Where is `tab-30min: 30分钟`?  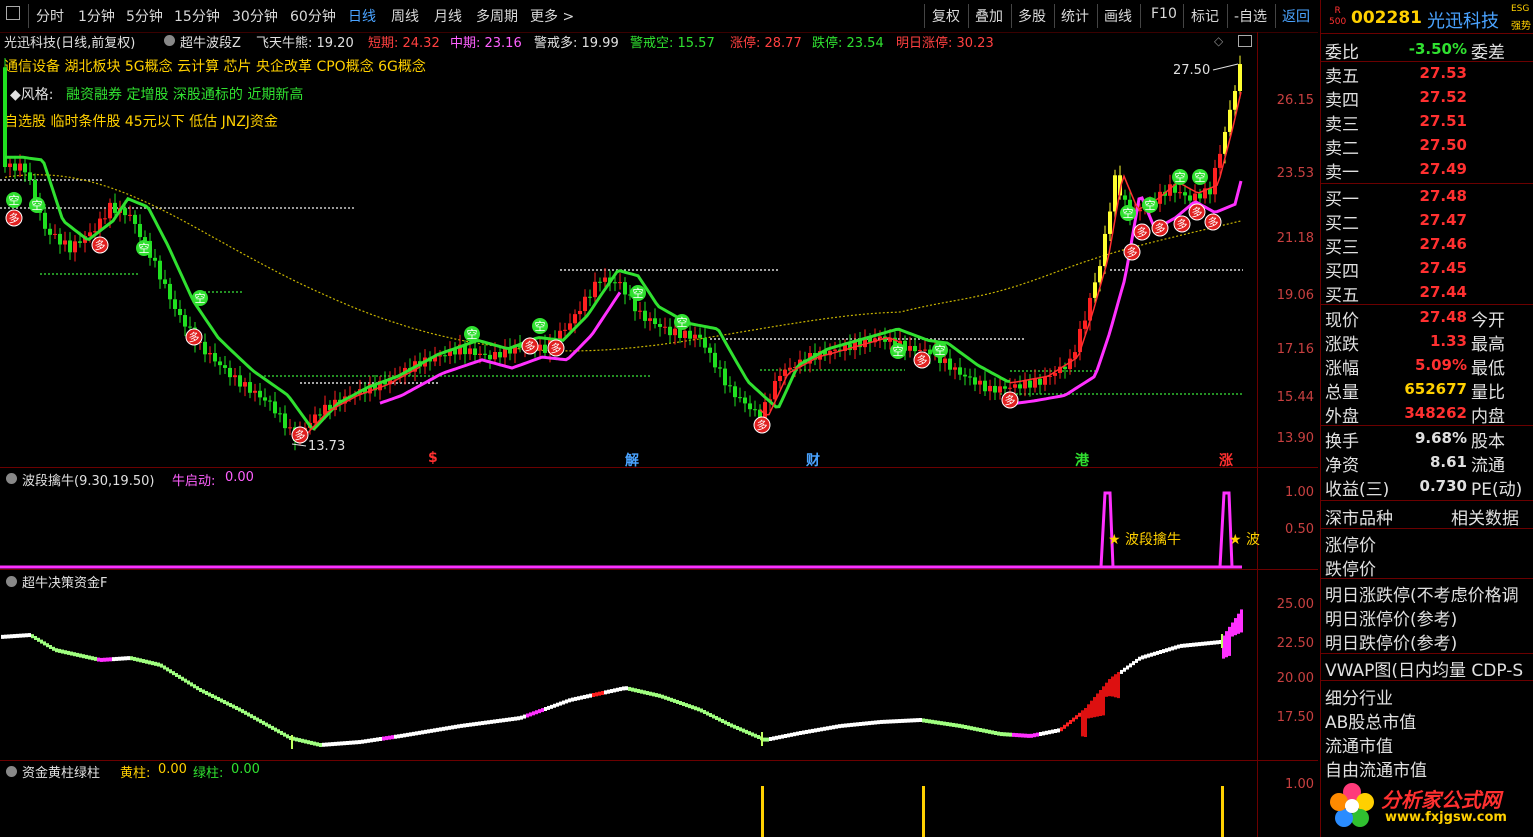
tab-30min: 30分钟 is located at coordinates (255, 16).